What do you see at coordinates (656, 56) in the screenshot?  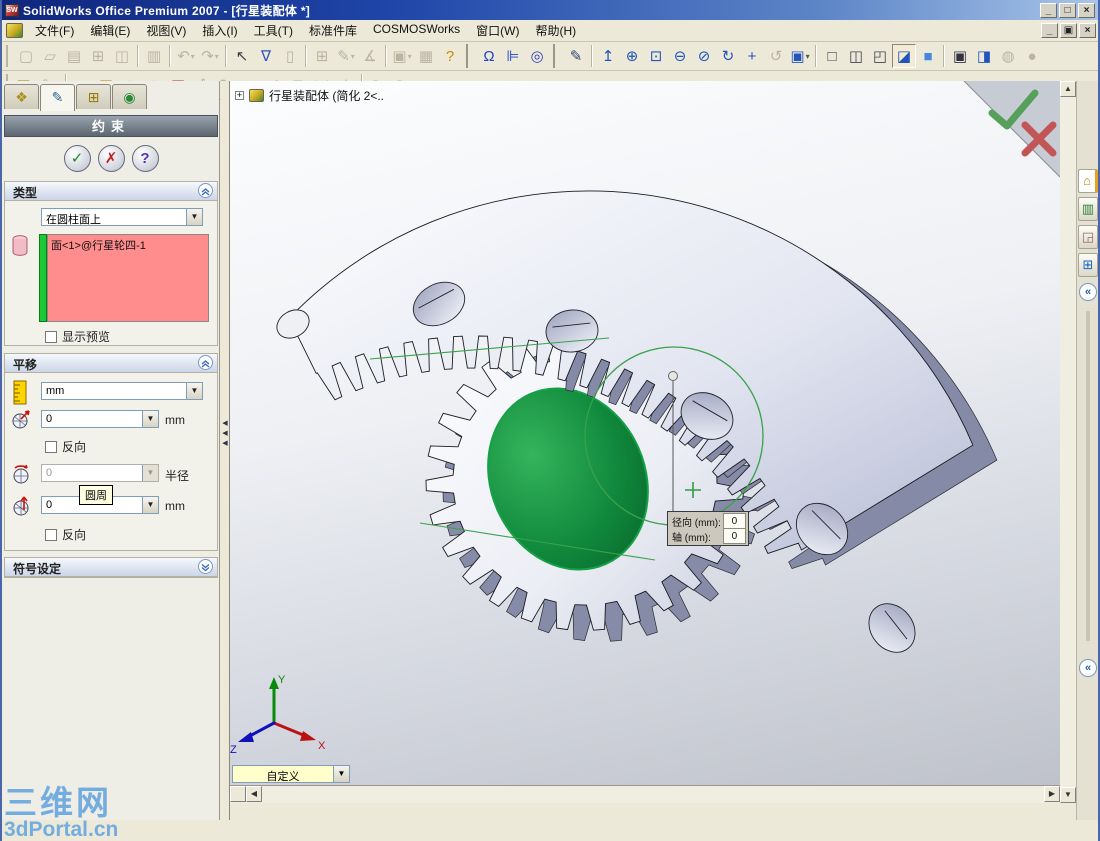 I see `zoom-area-icon: ⊡` at bounding box center [656, 56].